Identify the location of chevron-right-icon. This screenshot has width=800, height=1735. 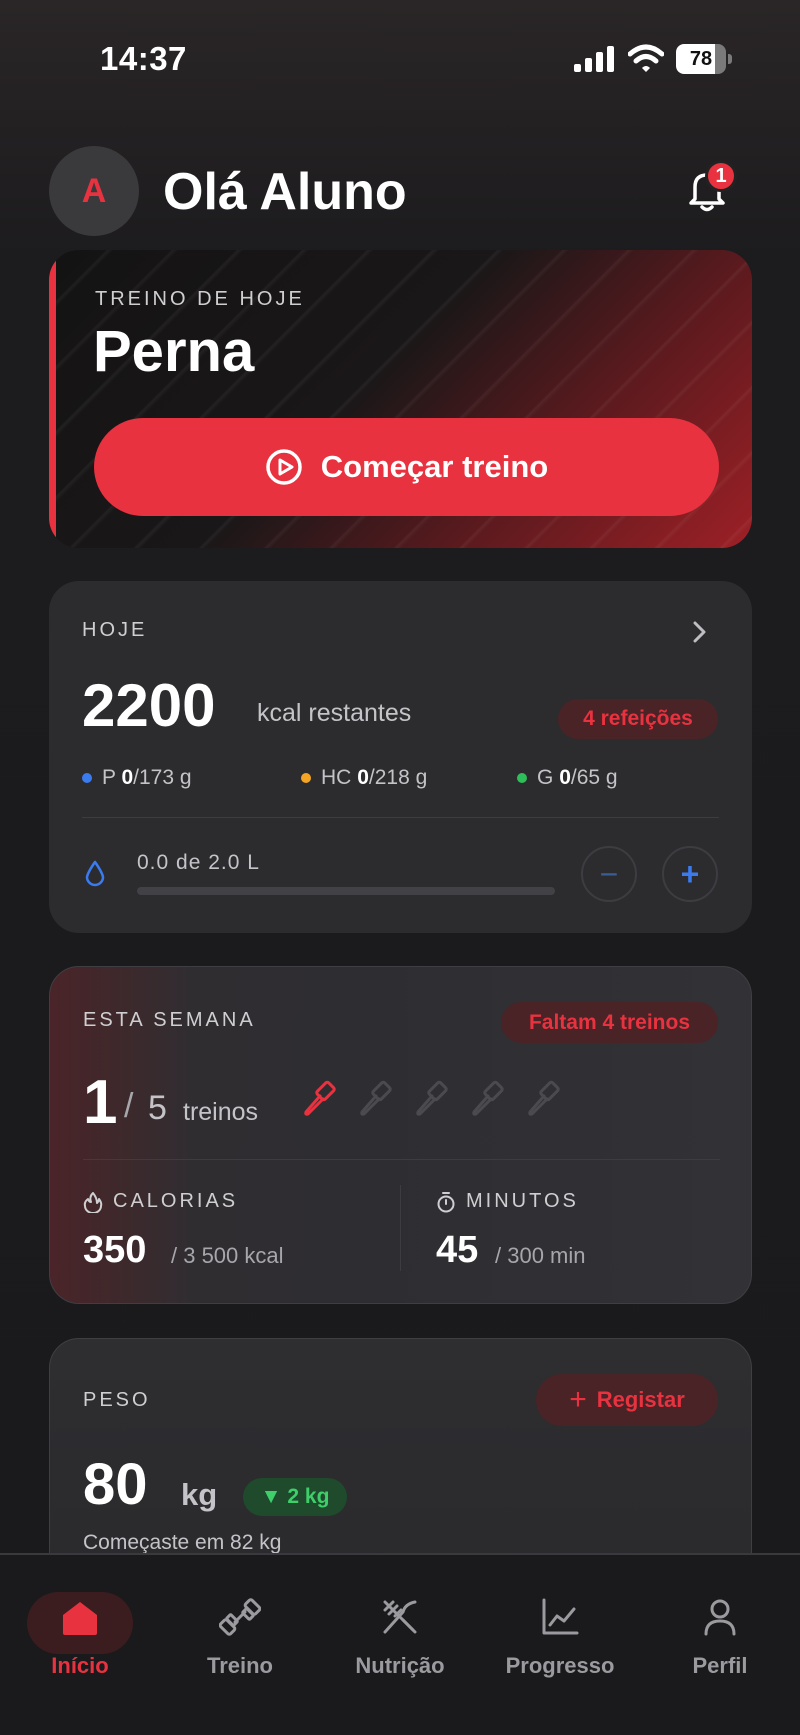
(700, 632).